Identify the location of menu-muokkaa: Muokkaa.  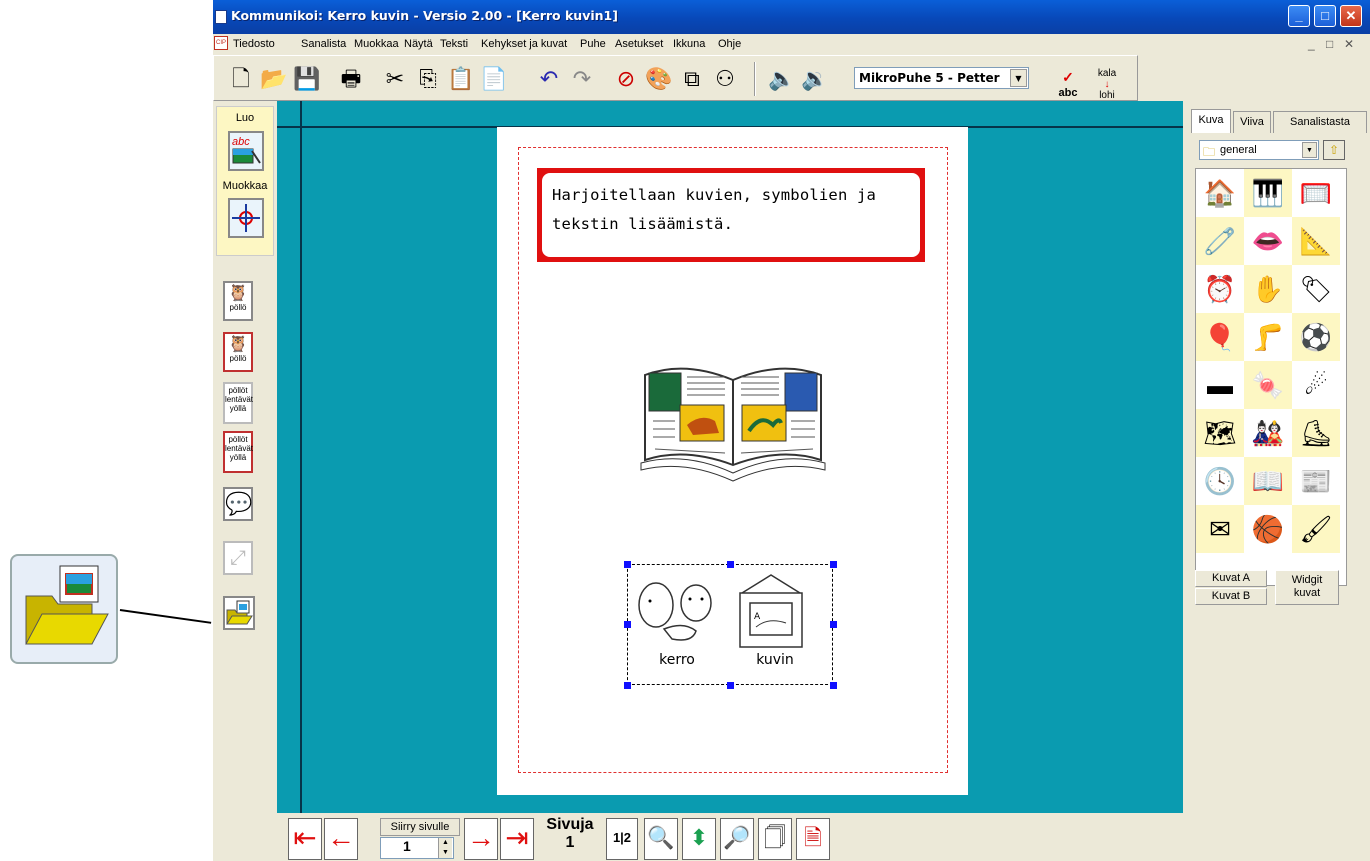
(376, 44).